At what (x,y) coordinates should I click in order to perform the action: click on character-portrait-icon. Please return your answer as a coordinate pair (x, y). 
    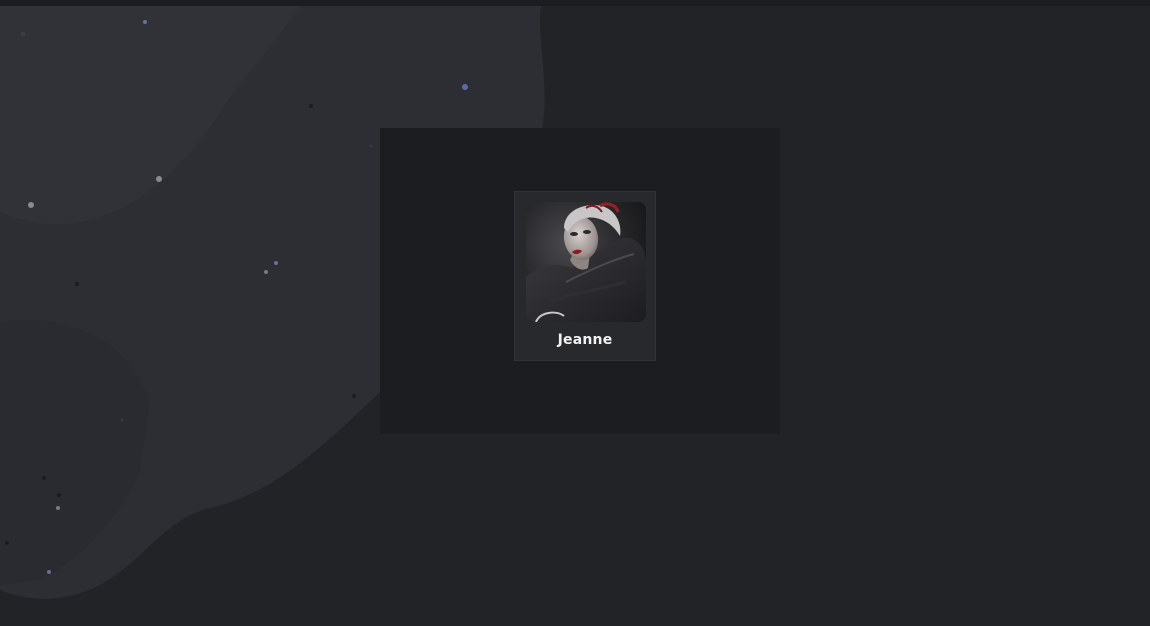
    Looking at the image, I should click on (586, 262).